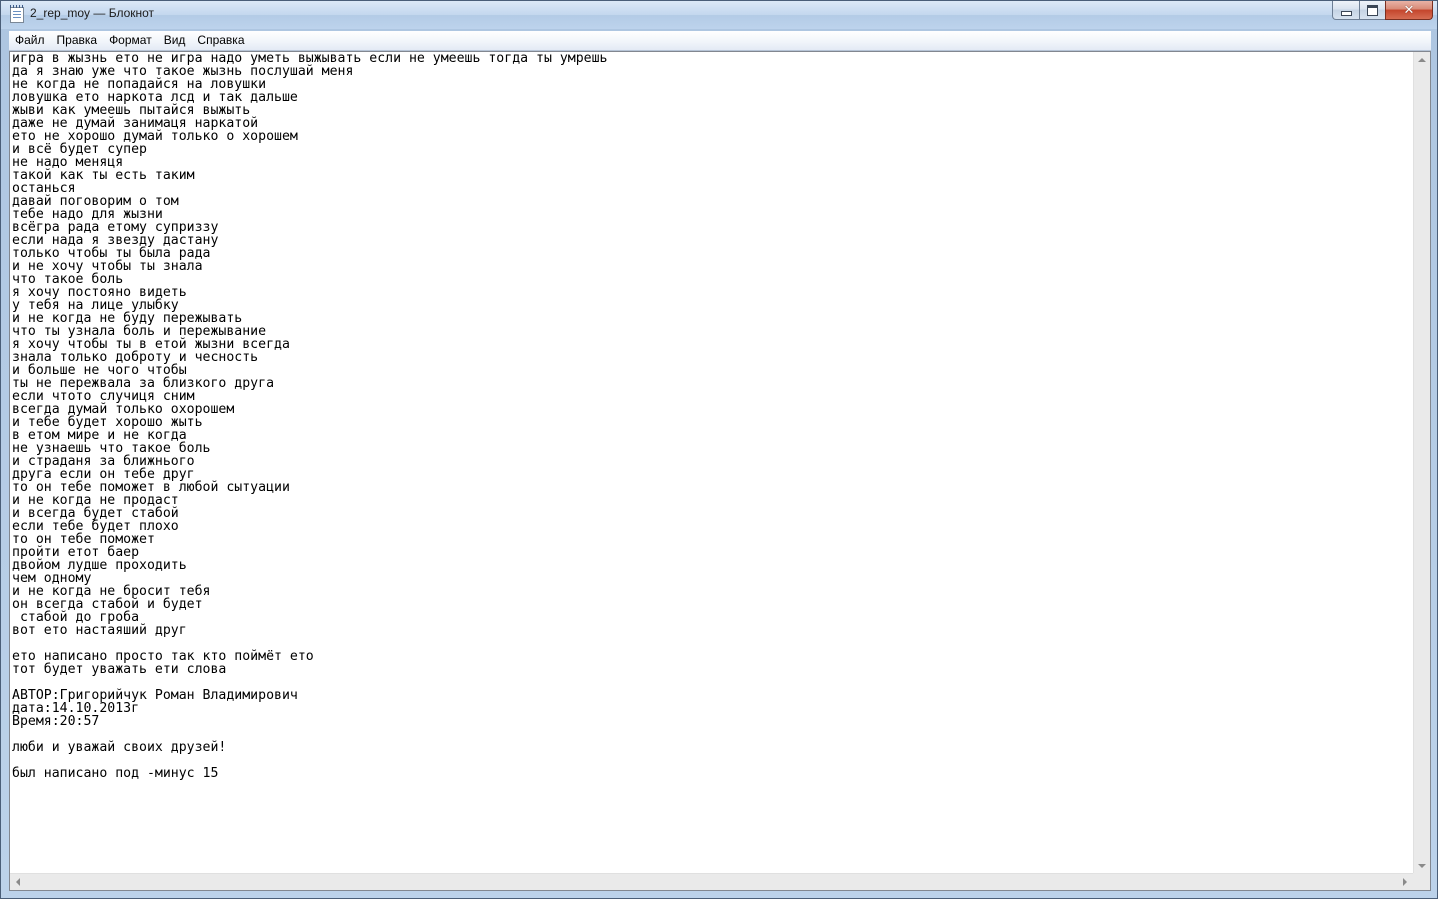 The height and width of the screenshot is (899, 1438). What do you see at coordinates (711, 881) in the screenshot?
I see `horizontal-scrollbar` at bounding box center [711, 881].